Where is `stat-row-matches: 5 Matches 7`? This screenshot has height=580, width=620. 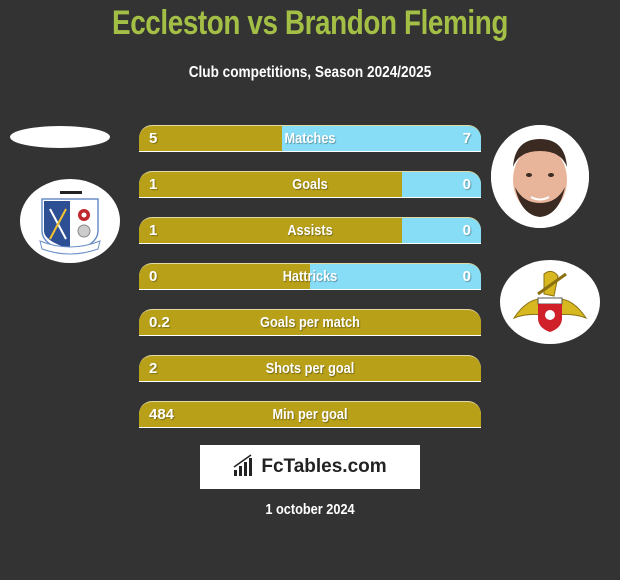 stat-row-matches: 5 Matches 7 is located at coordinates (310, 138).